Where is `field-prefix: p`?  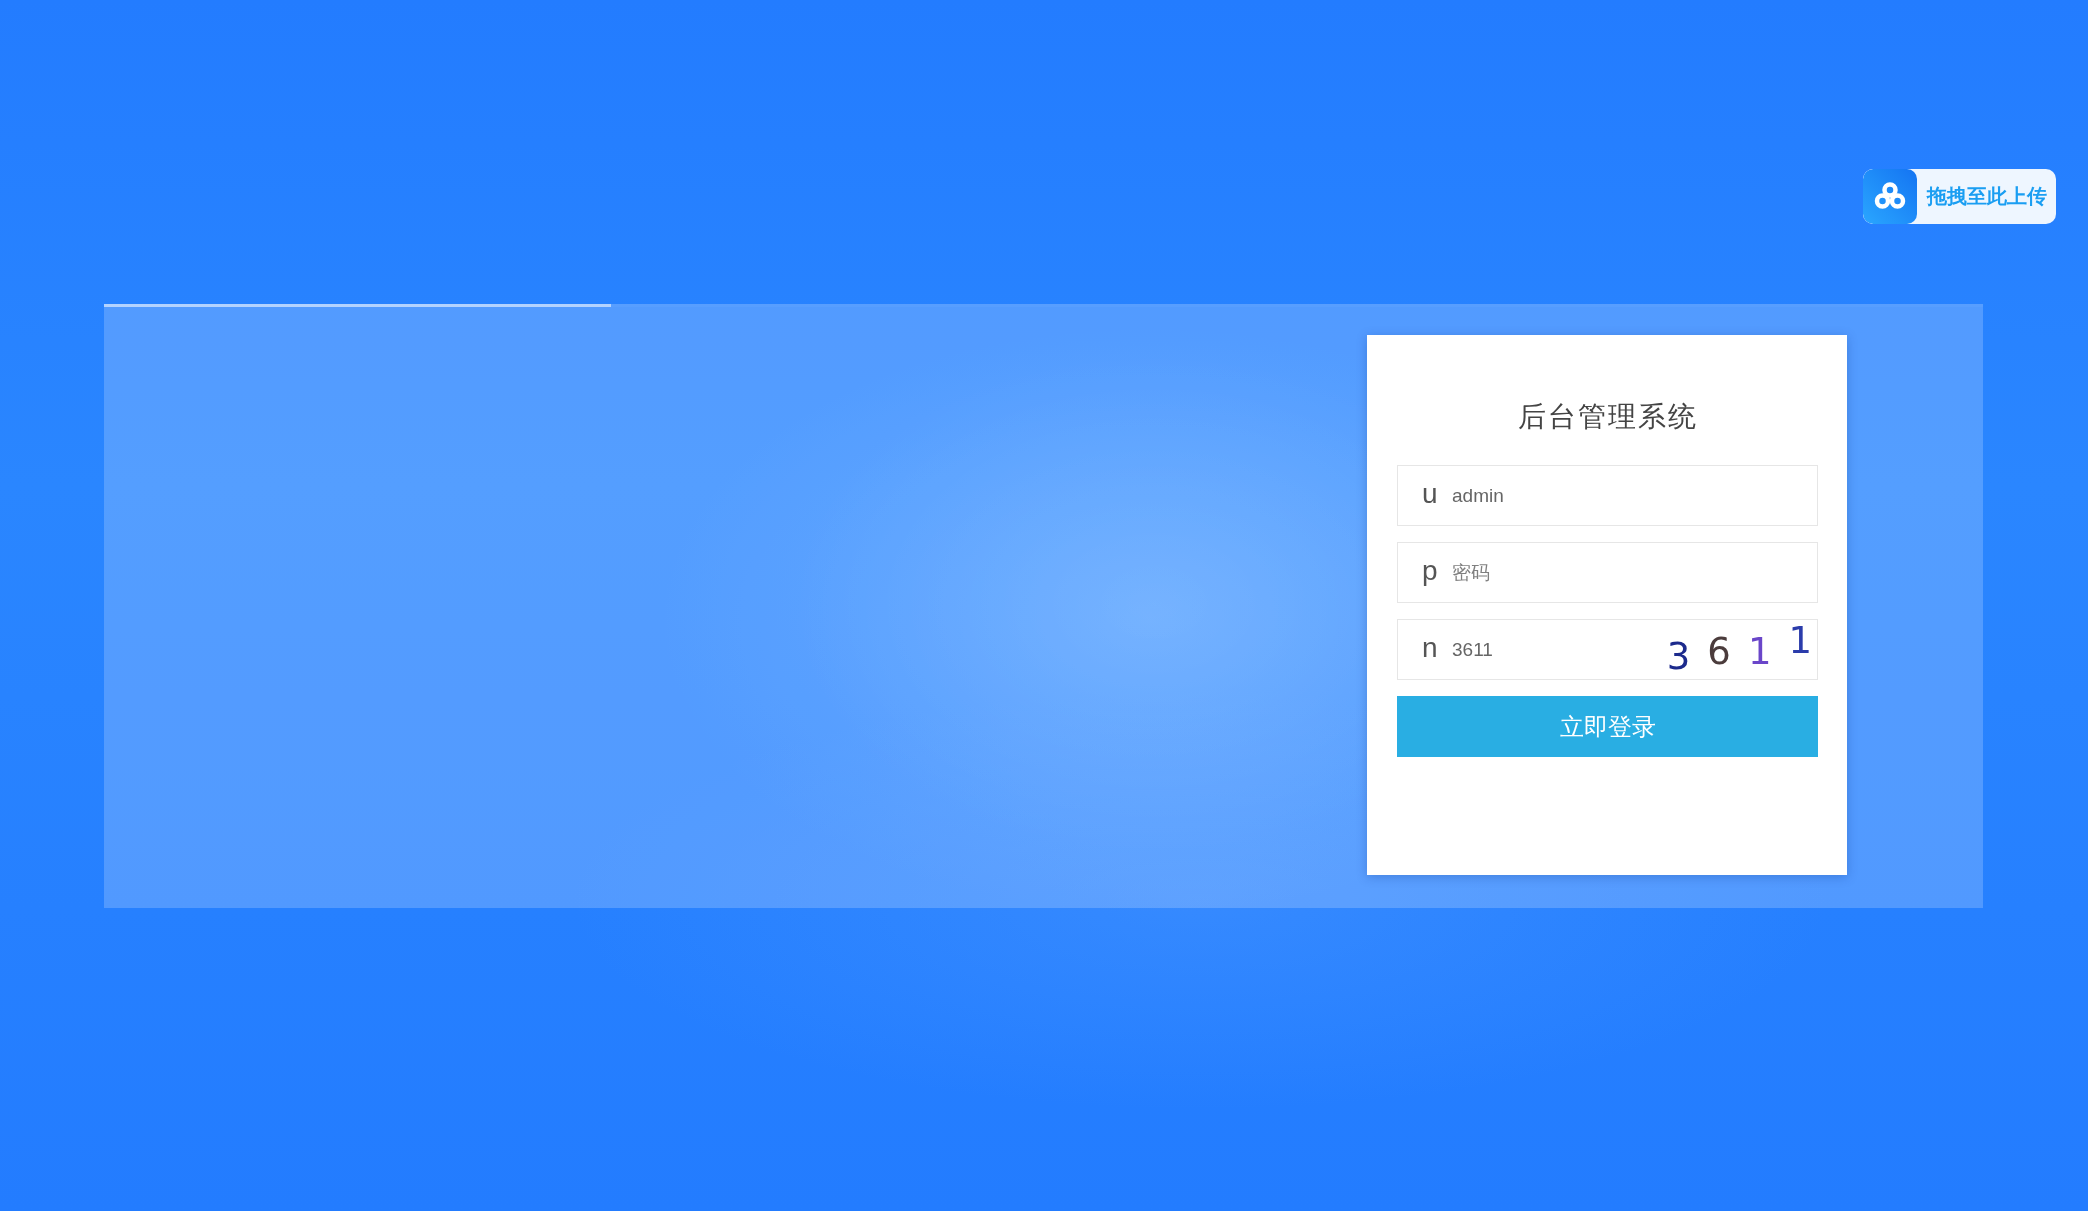 field-prefix: p is located at coordinates (1430, 570).